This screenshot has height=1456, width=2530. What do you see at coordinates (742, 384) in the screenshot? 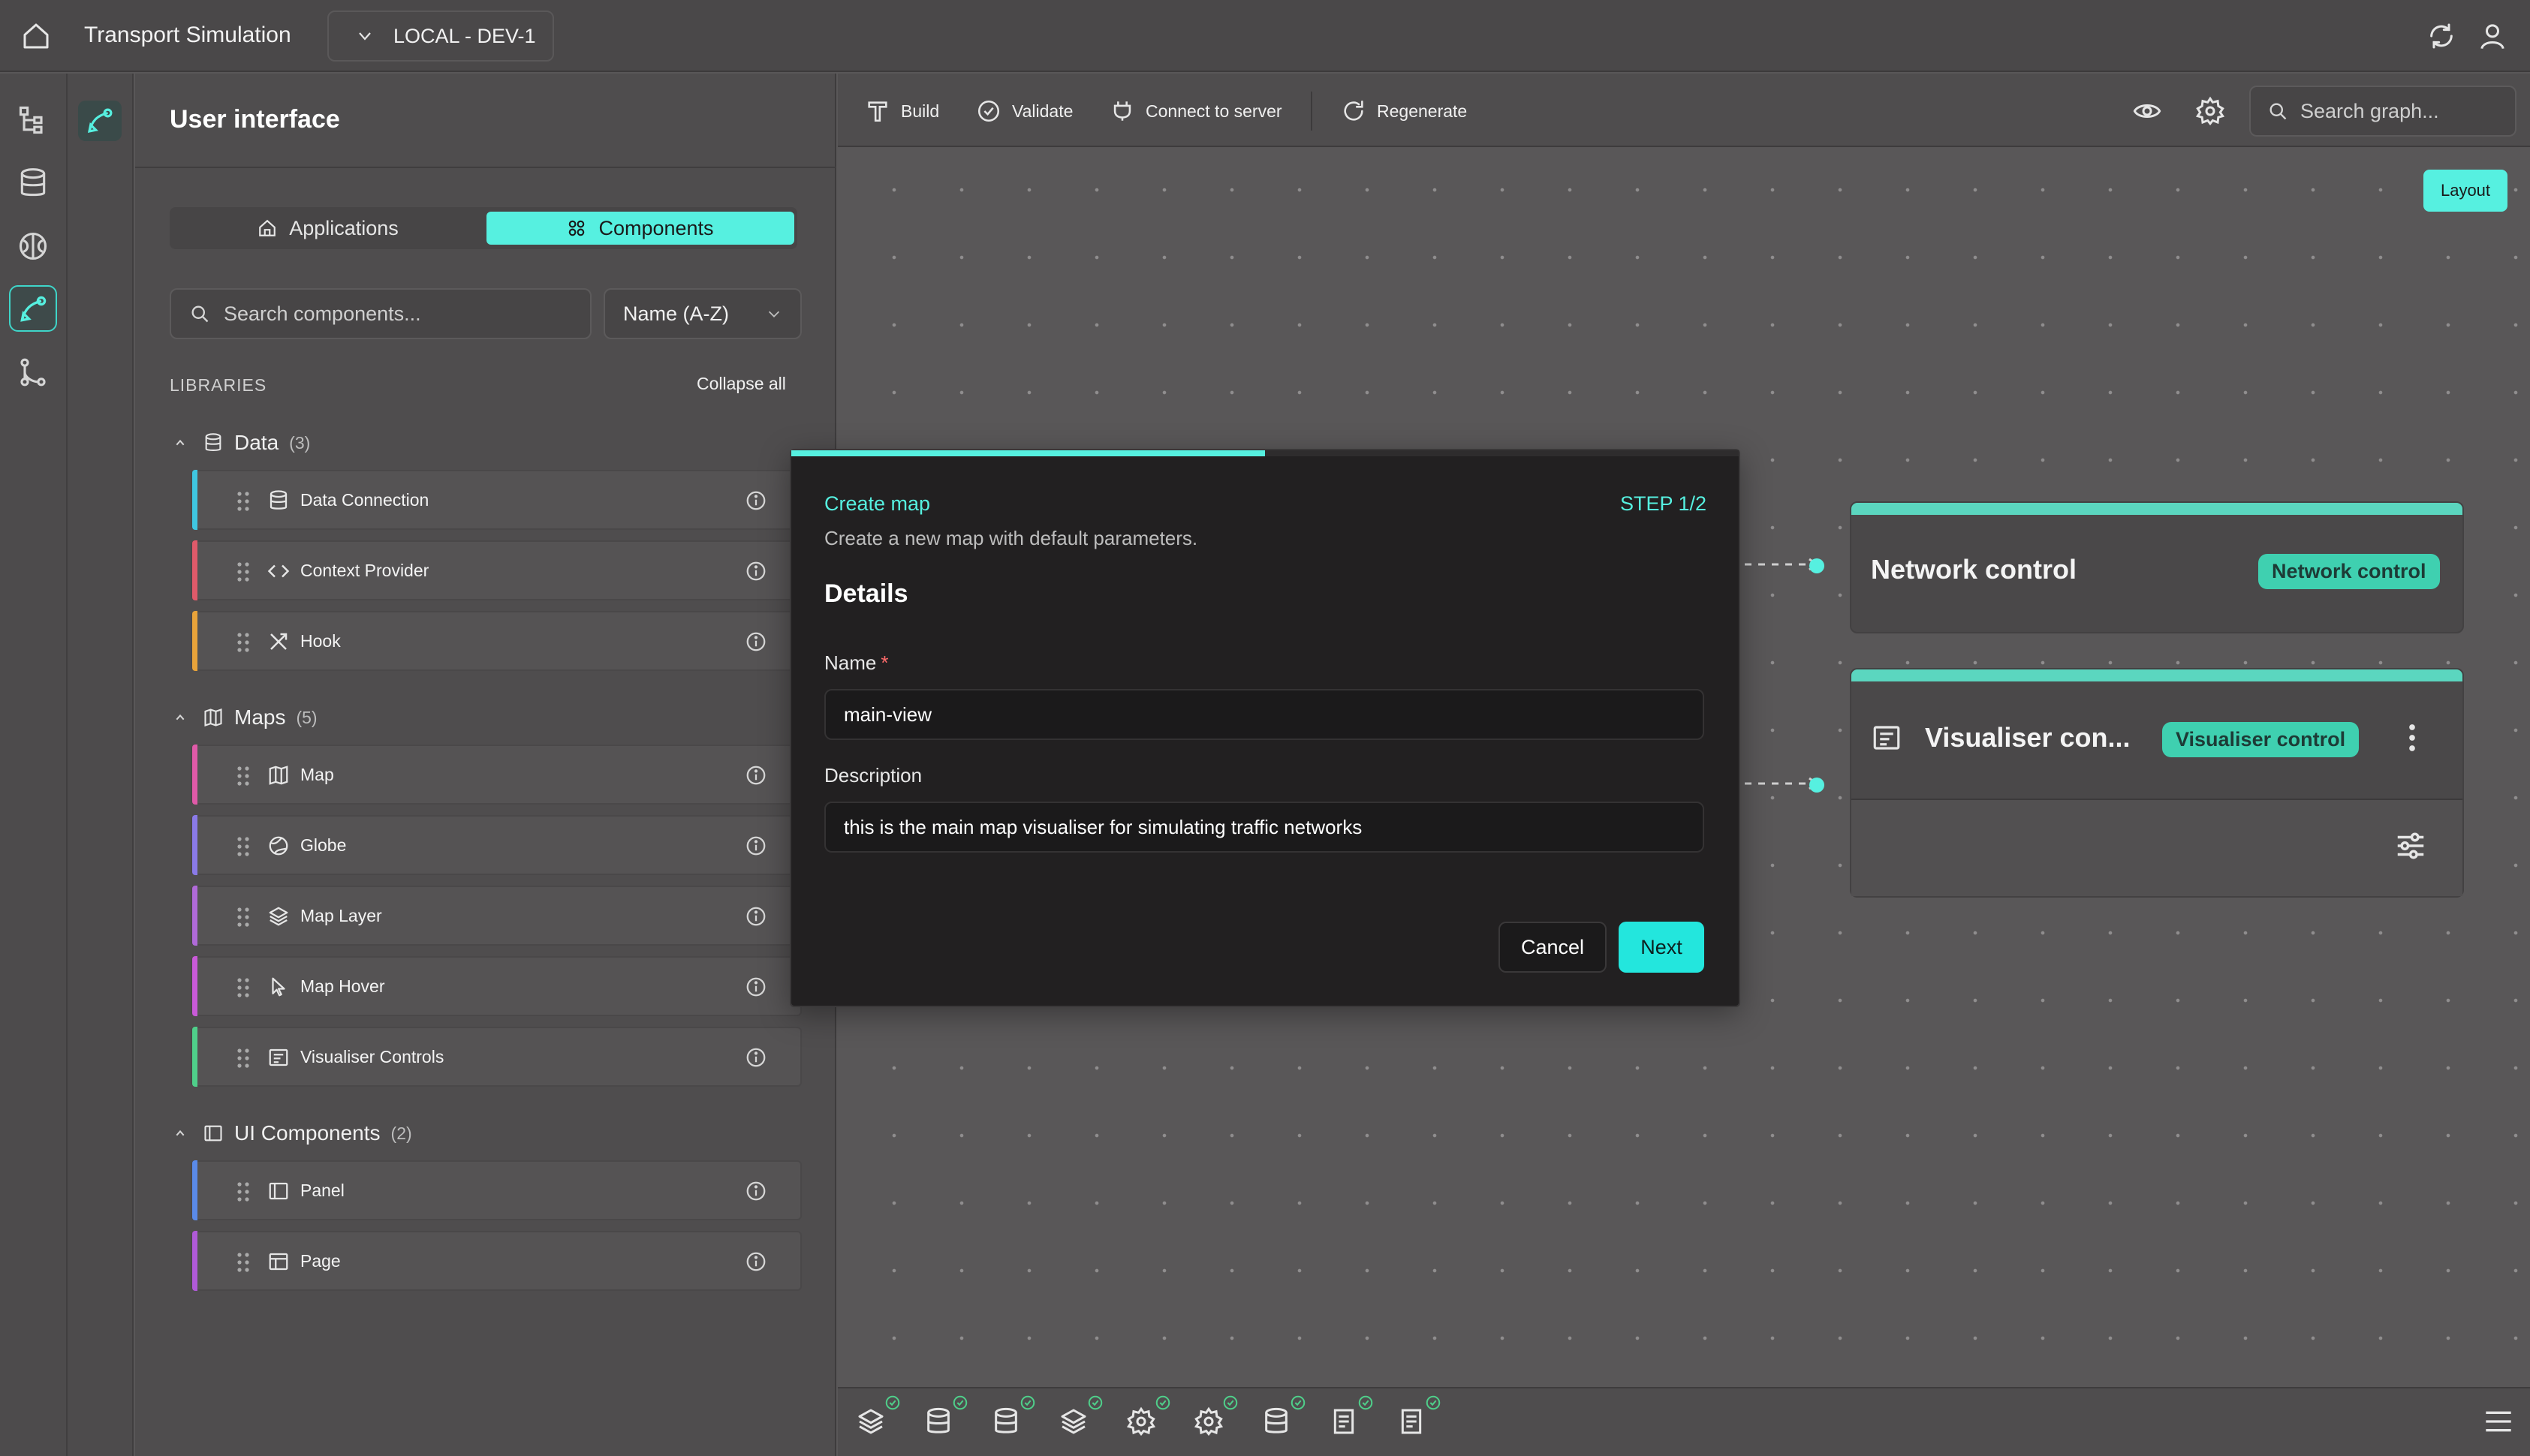
I see `collapse-all-button: Collapse all` at bounding box center [742, 384].